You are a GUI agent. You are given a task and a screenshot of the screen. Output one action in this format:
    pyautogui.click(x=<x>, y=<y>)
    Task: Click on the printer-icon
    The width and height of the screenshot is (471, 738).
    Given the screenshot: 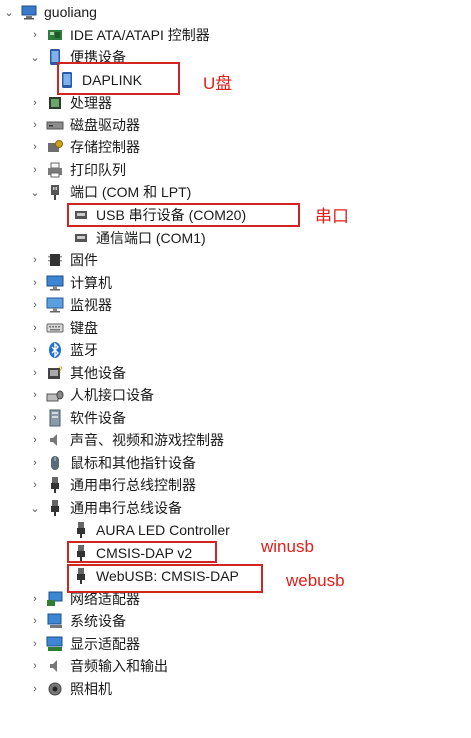 What is the action you would take?
    pyautogui.click(x=55, y=170)
    